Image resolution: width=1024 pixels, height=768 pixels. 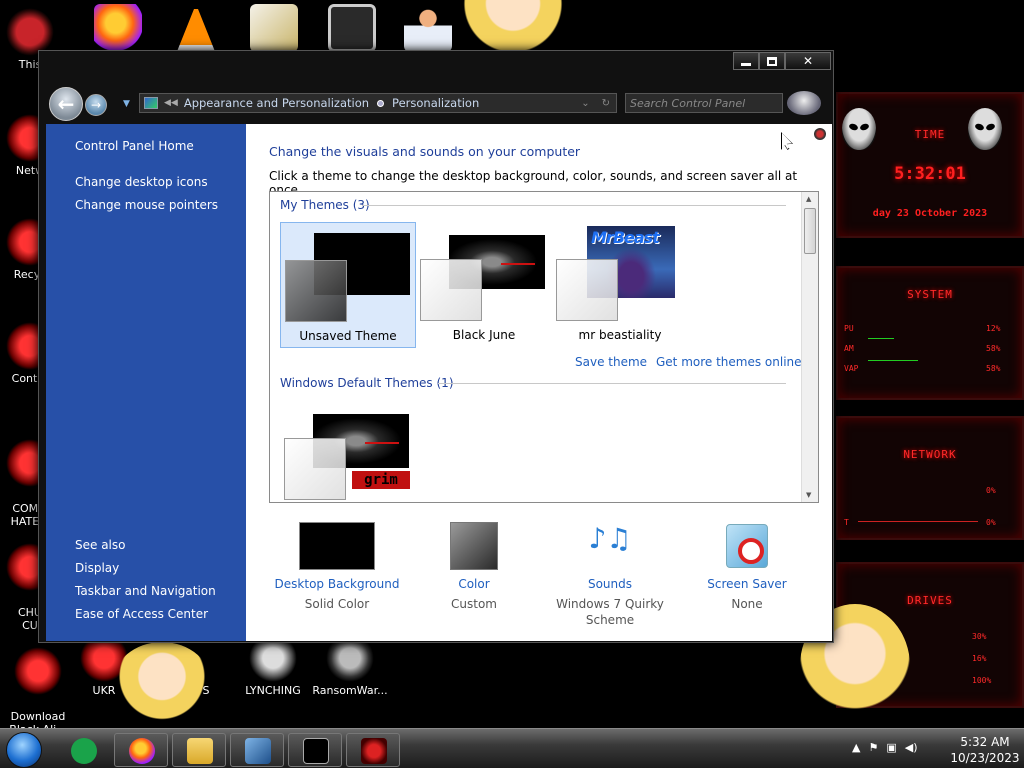 I want to click on minimize-button, so click(x=746, y=61).